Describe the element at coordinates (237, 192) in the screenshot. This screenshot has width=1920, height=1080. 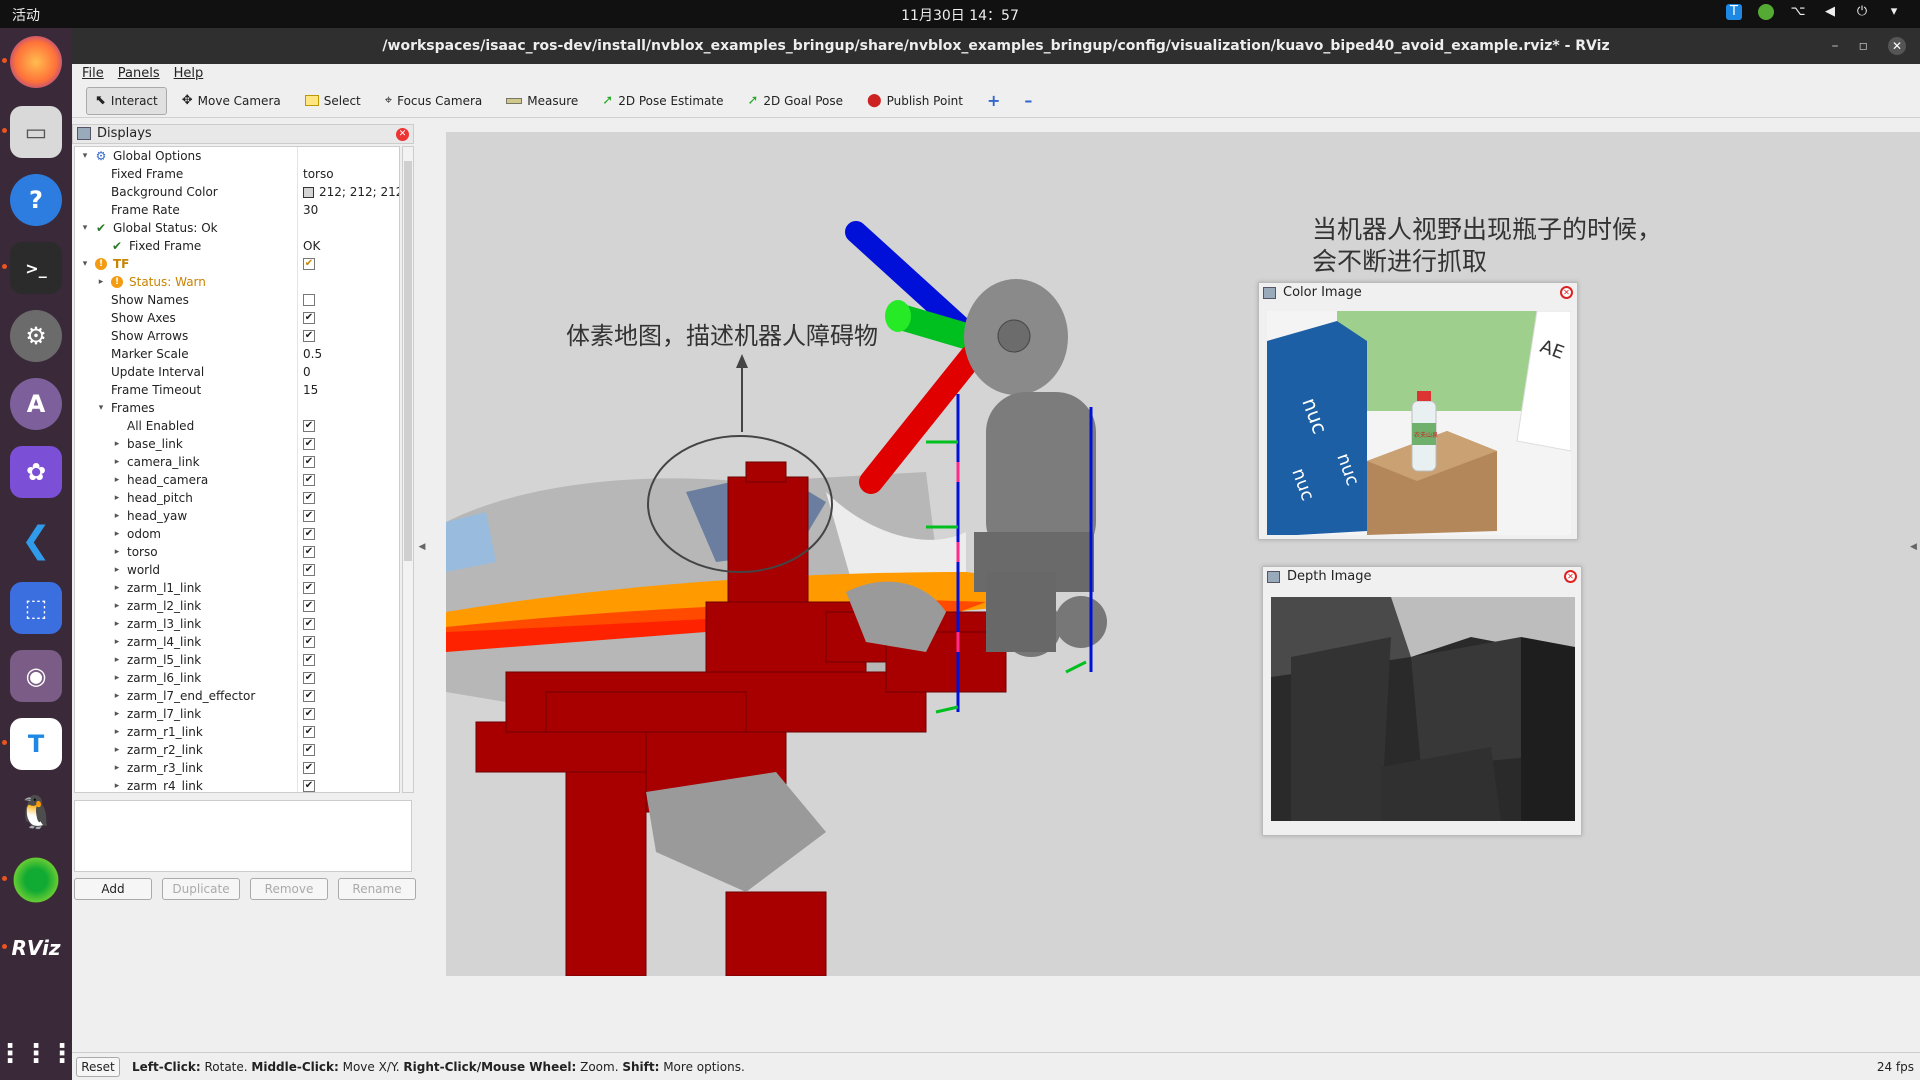
I see `display-tree-row: Background Color 212; 212; 212` at that location.